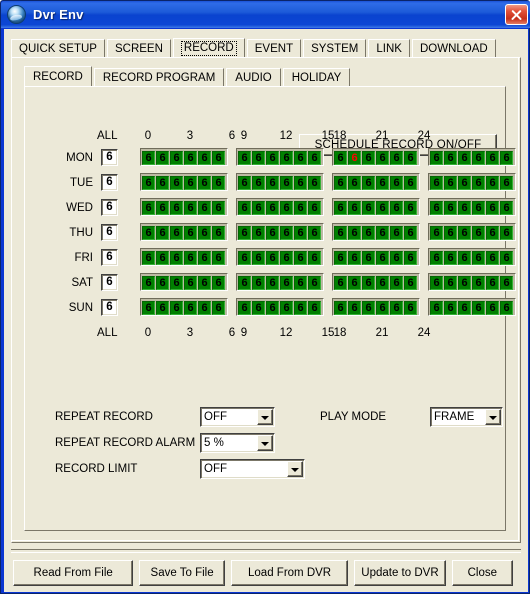 This screenshot has width=530, height=594. What do you see at coordinates (252, 469) in the screenshot?
I see `record-limit-select: OFF` at bounding box center [252, 469].